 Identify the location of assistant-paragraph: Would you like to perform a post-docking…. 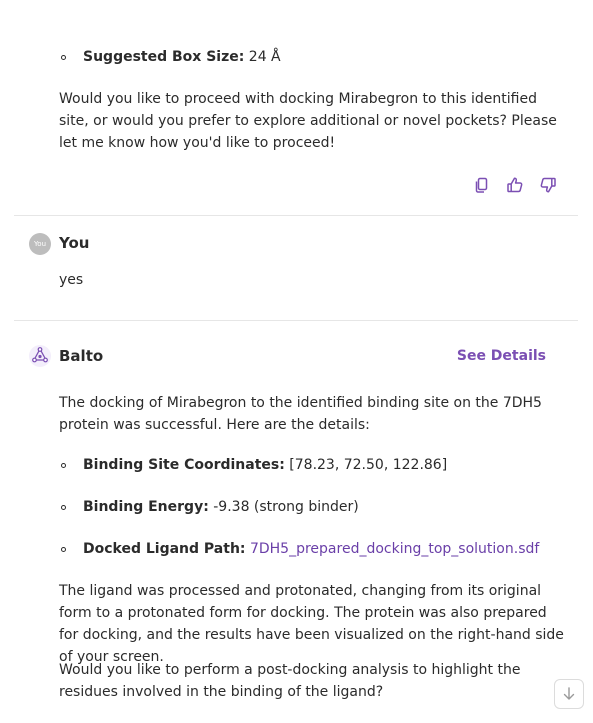
(290, 681).